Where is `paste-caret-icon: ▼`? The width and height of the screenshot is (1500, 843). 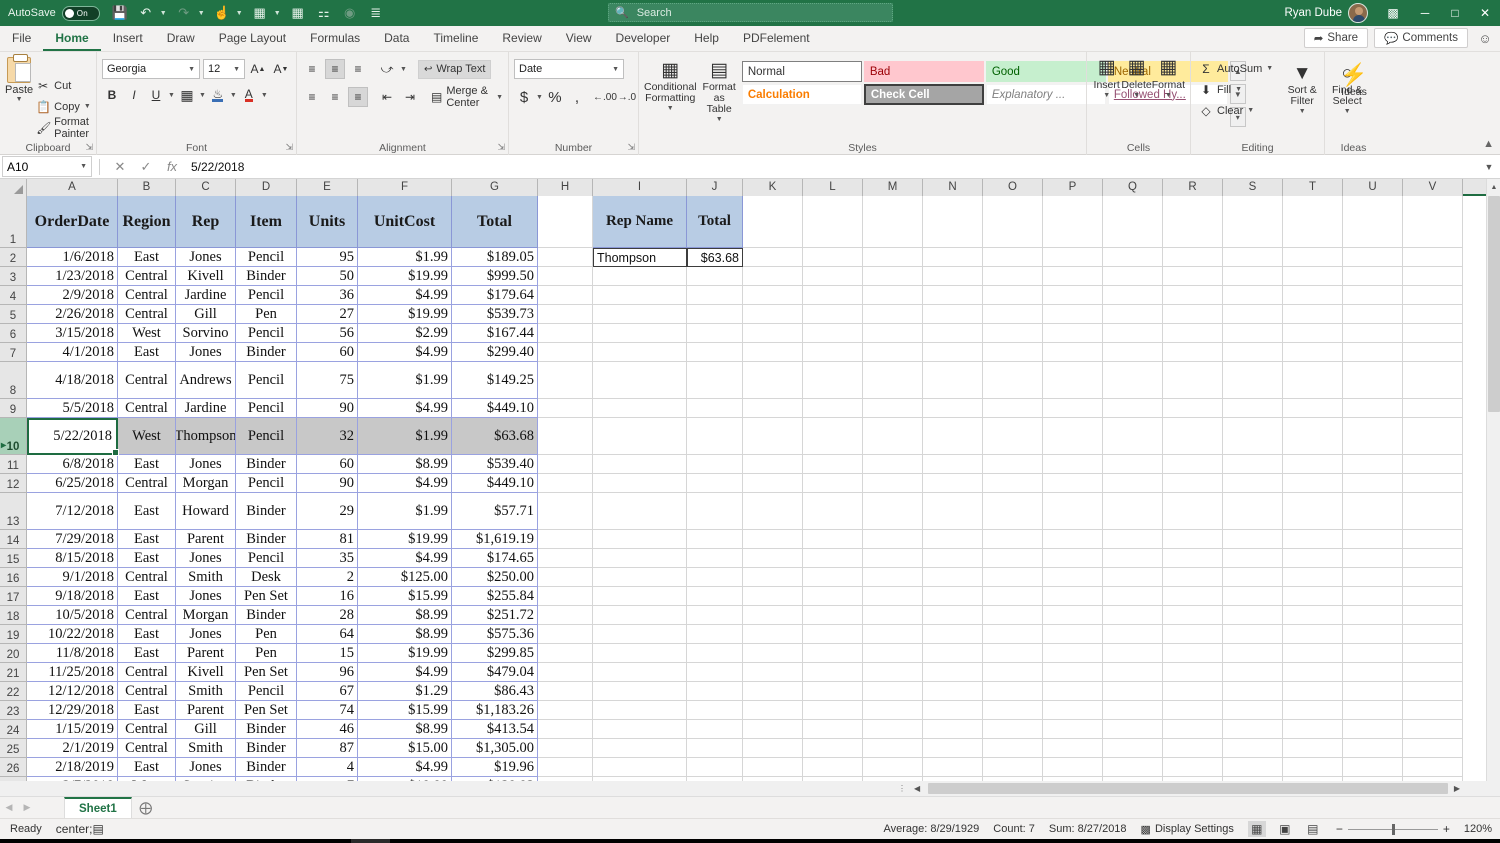 paste-caret-icon: ▼ is located at coordinates (19, 99).